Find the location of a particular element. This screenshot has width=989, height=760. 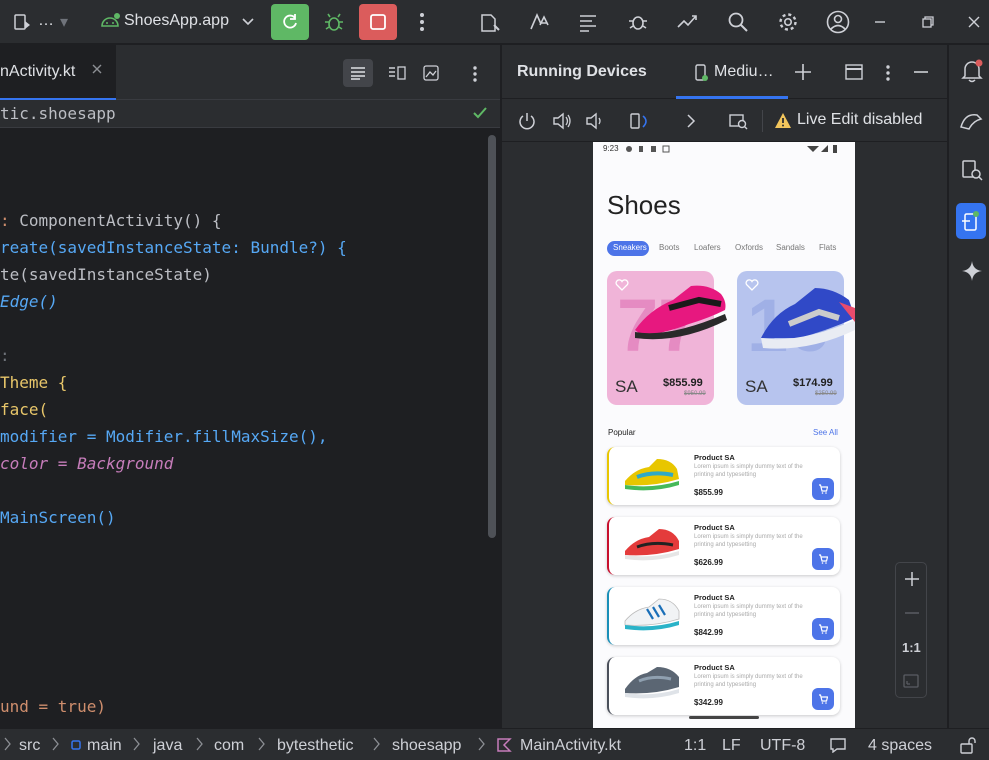

rotate-icon is located at coordinates (640, 121).